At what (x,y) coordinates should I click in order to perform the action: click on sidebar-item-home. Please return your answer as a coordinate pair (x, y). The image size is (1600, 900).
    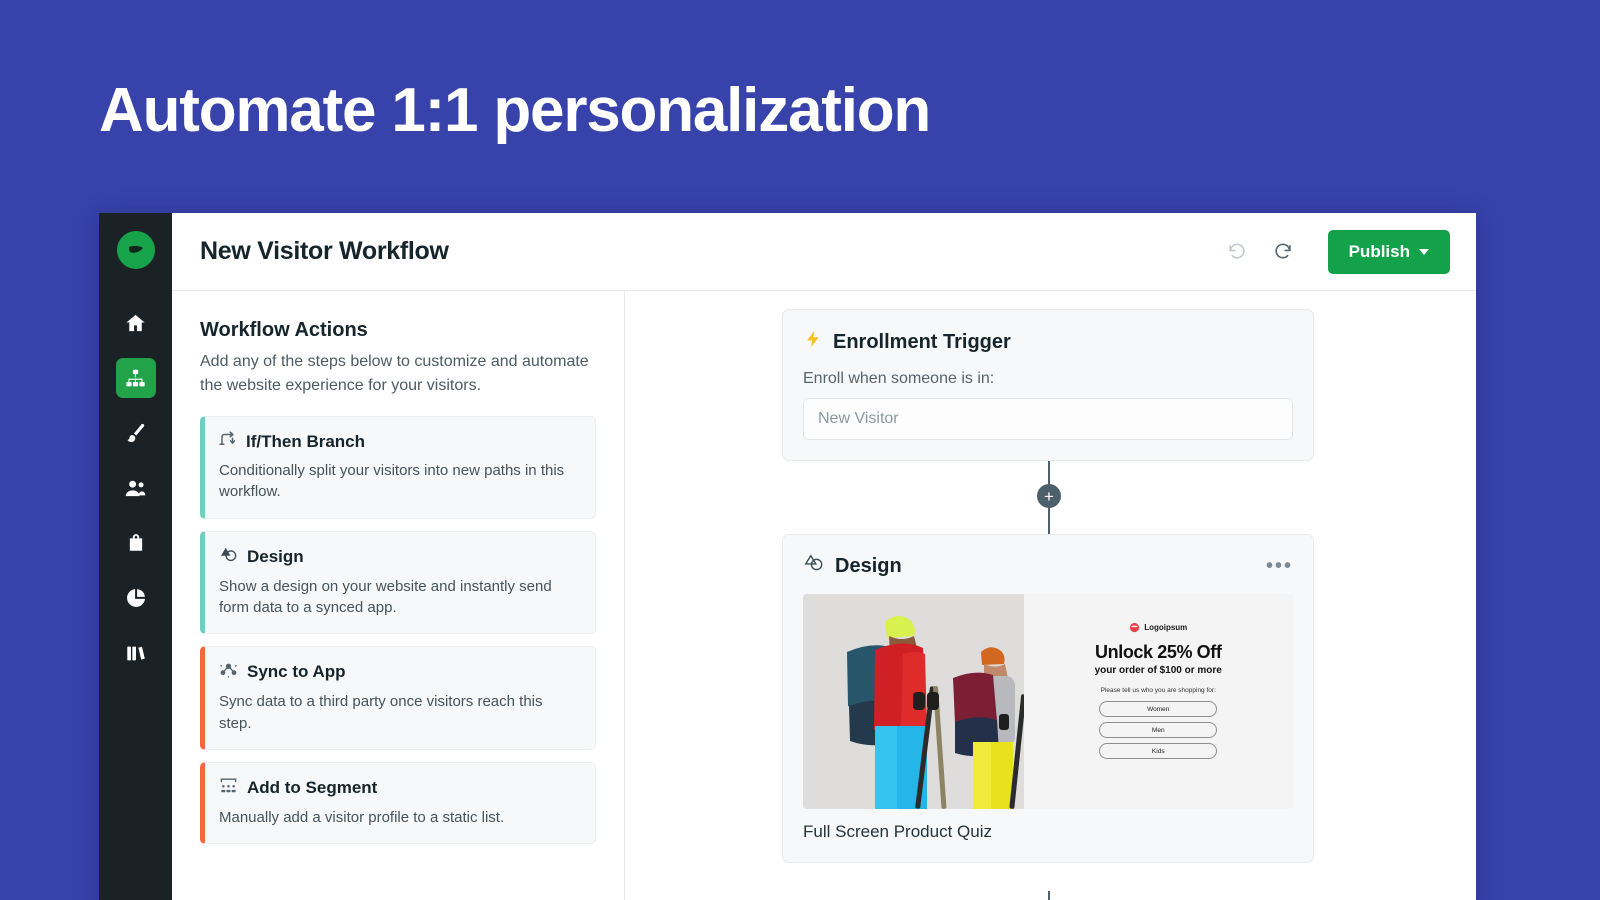
    Looking at the image, I should click on (136, 323).